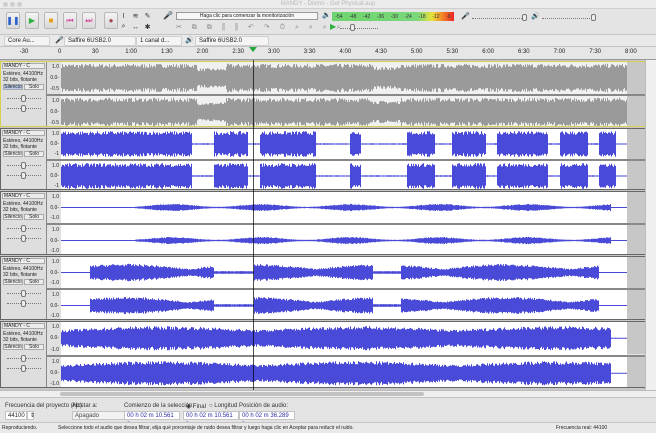 The image size is (656, 433). Describe the element at coordinates (309, 52) in the screenshot. I see `ruler-tick: 3:30` at that location.